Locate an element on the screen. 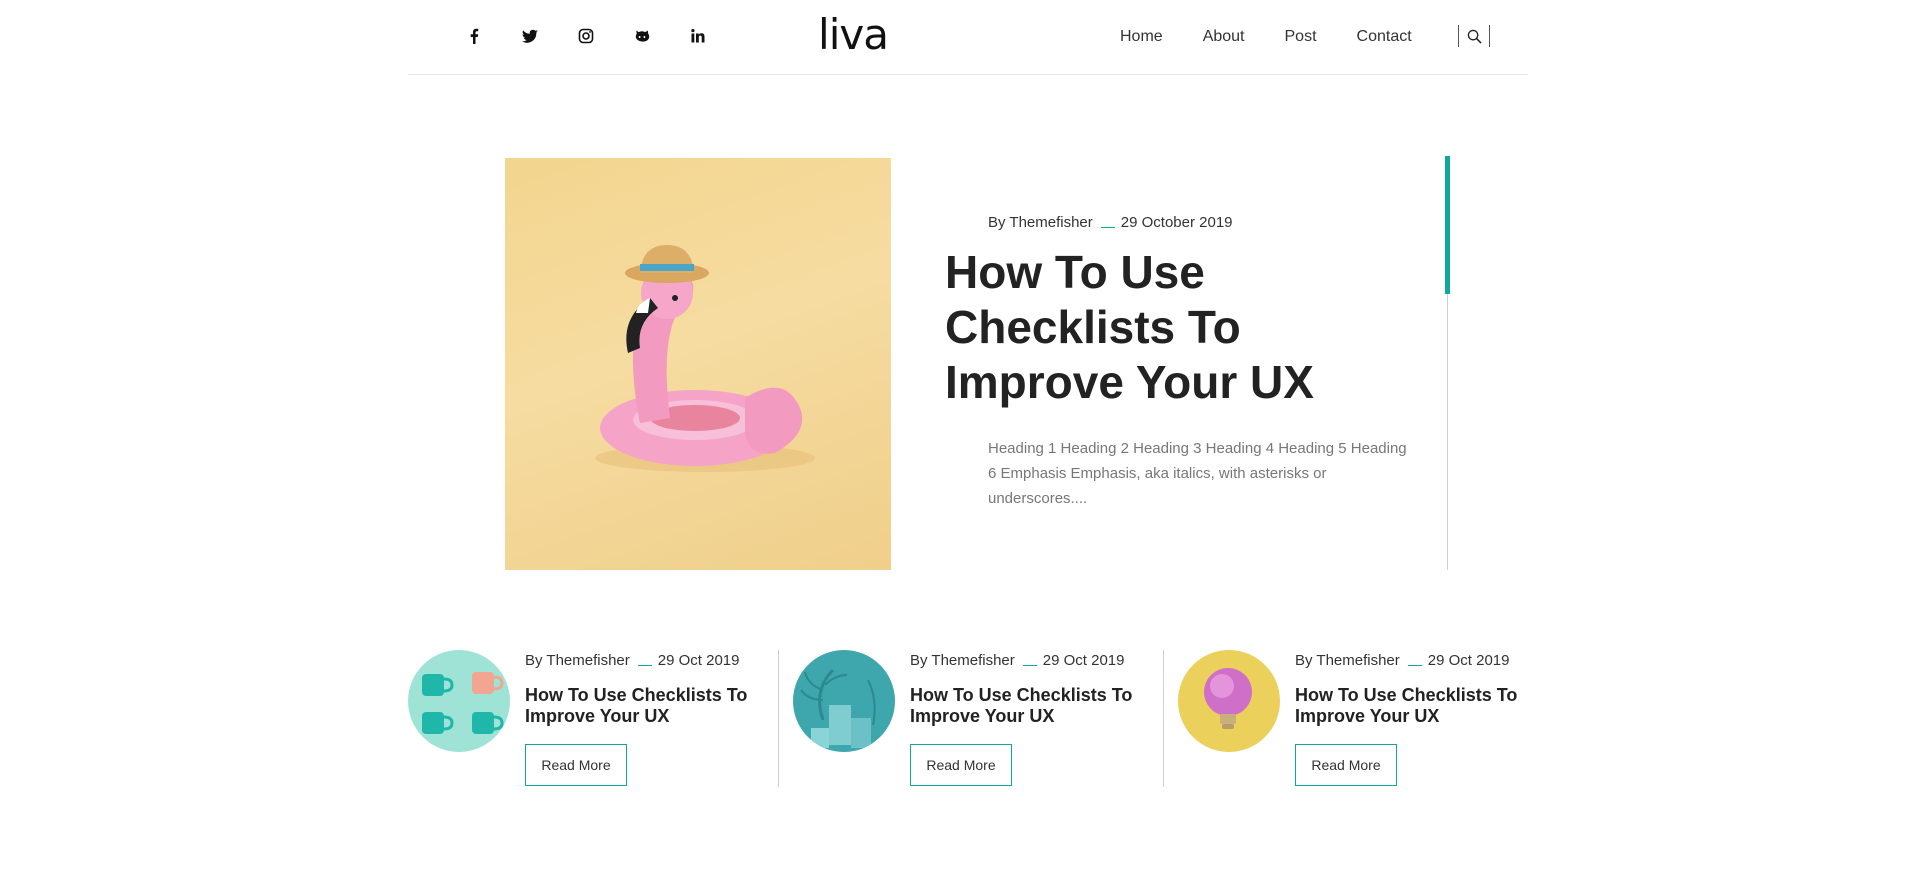 The width and height of the screenshot is (1920, 888). featured-meta: By Themefisher 29 October 2019 is located at coordinates (1110, 222).